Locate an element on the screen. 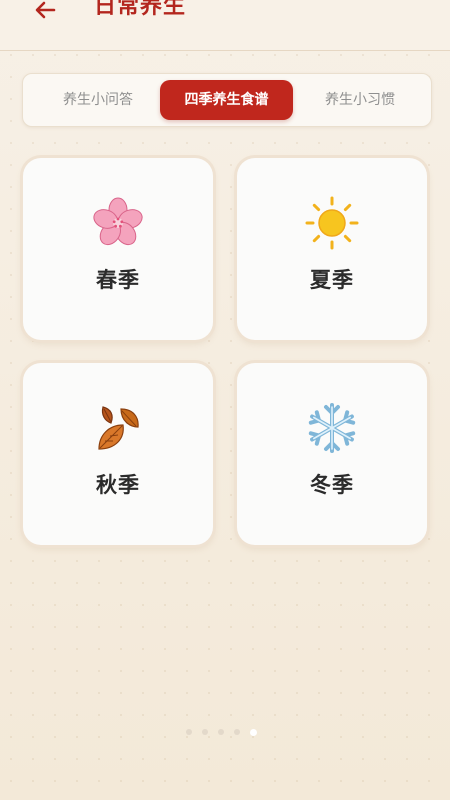 This screenshot has width=450, height=800. cherry-blossom-icon is located at coordinates (118, 221).